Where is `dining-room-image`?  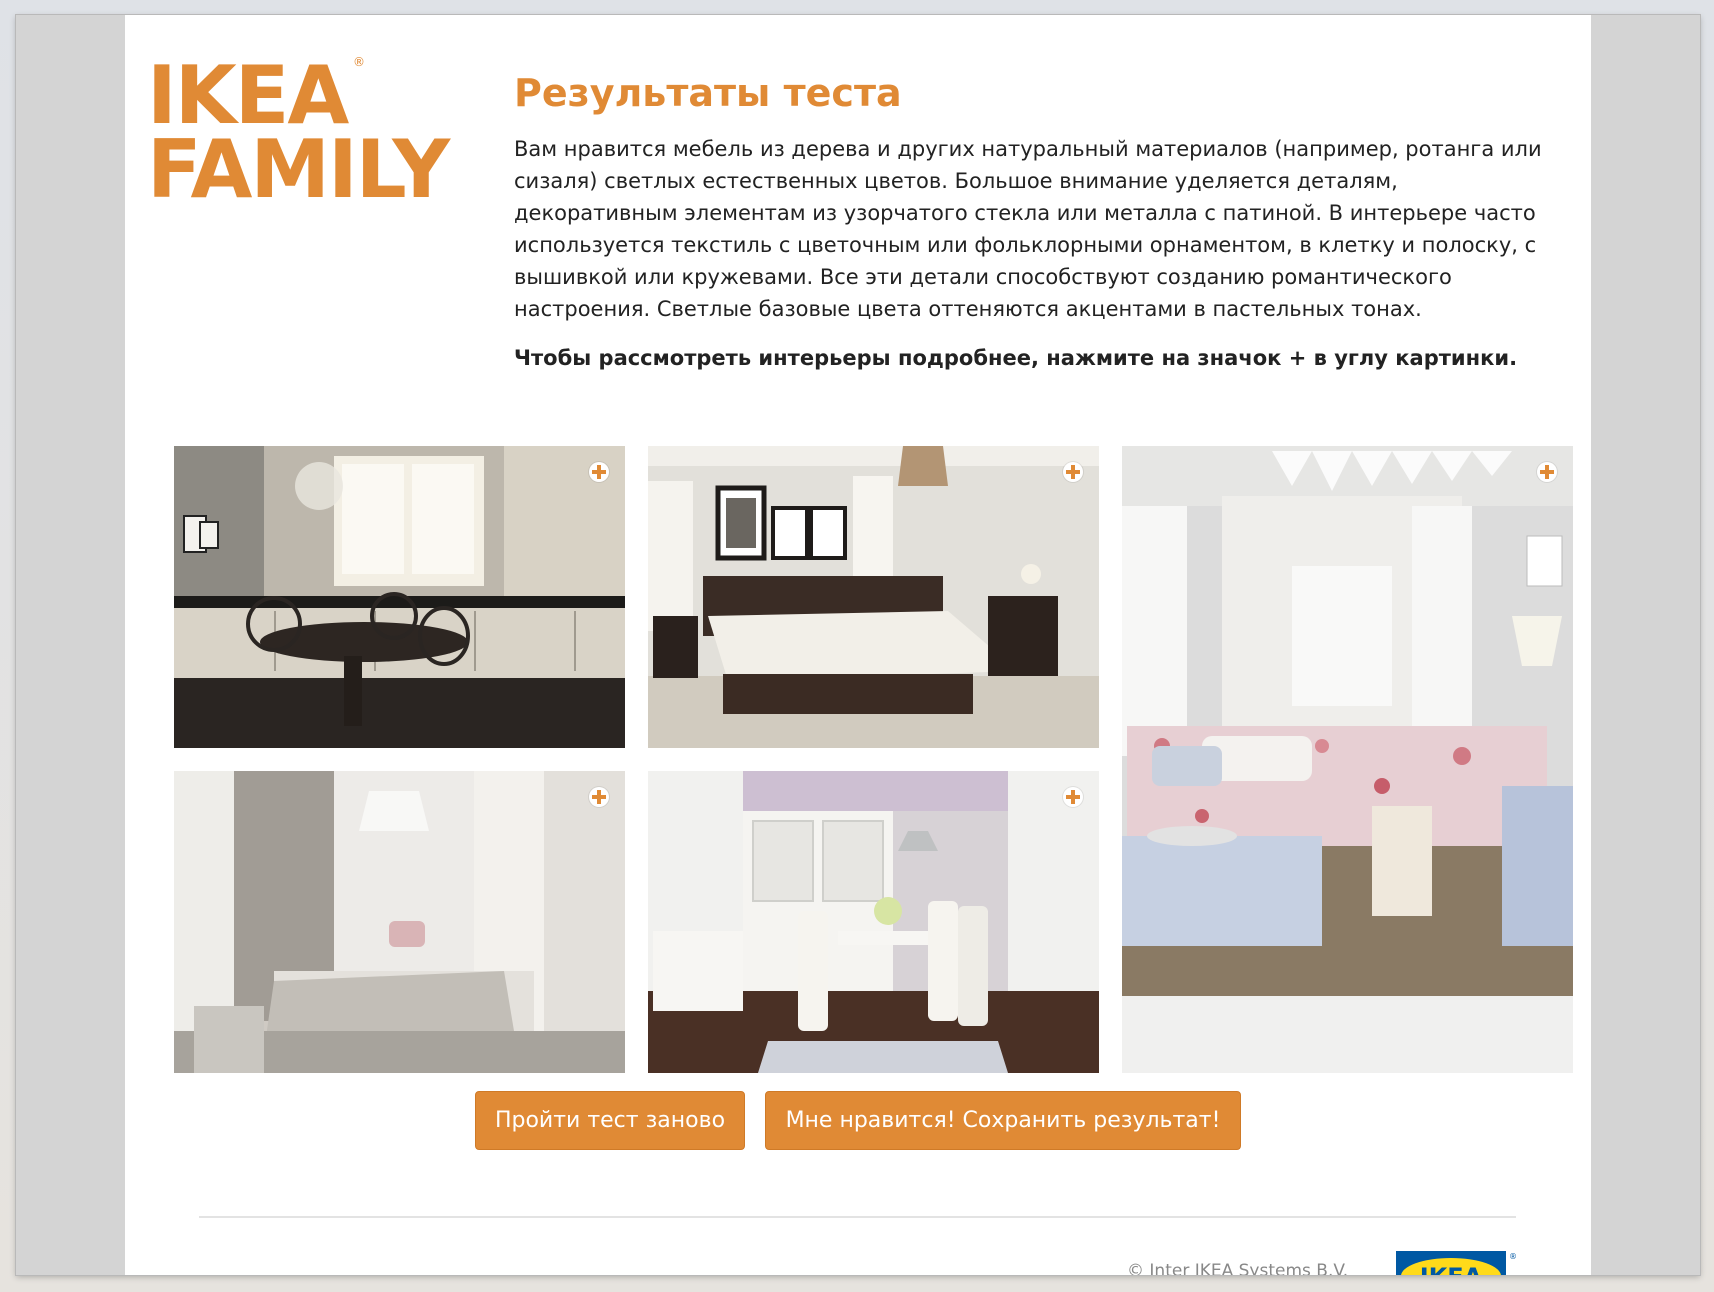 dining-room-image is located at coordinates (873, 922).